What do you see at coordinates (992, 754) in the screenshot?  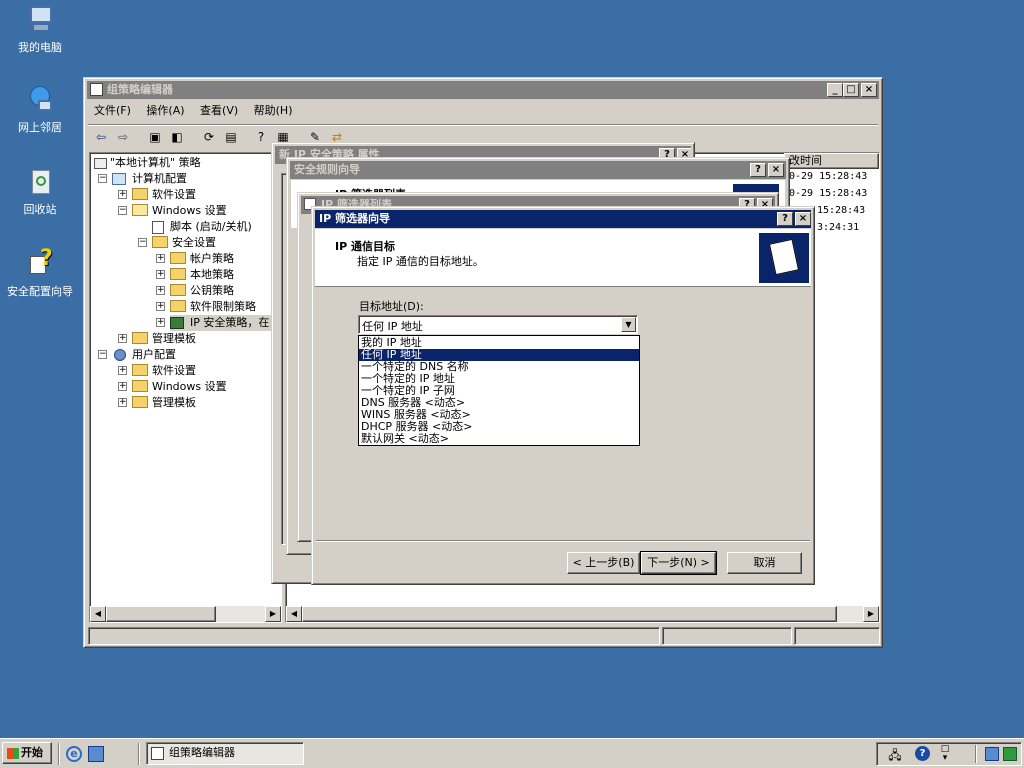 I see `computer-tray-icon` at bounding box center [992, 754].